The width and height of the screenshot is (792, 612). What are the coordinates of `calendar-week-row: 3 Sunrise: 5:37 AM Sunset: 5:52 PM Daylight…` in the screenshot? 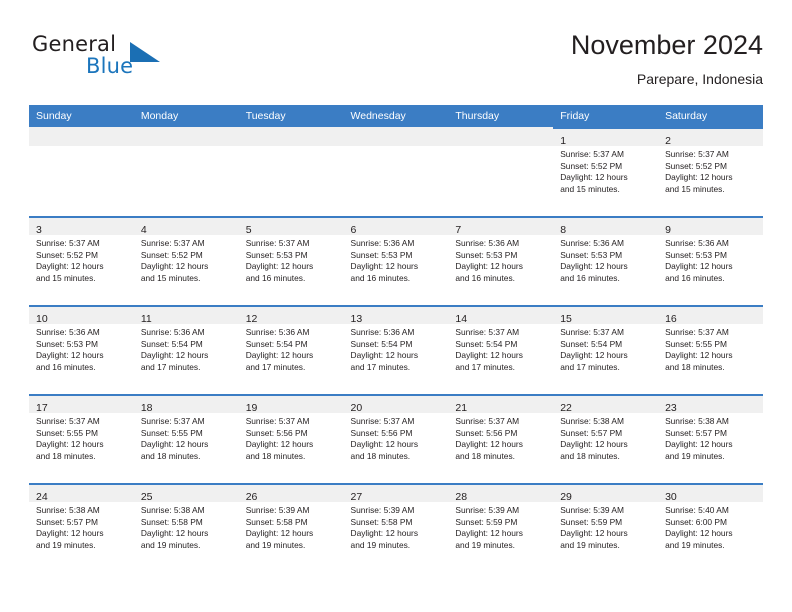 It's located at (396, 260).